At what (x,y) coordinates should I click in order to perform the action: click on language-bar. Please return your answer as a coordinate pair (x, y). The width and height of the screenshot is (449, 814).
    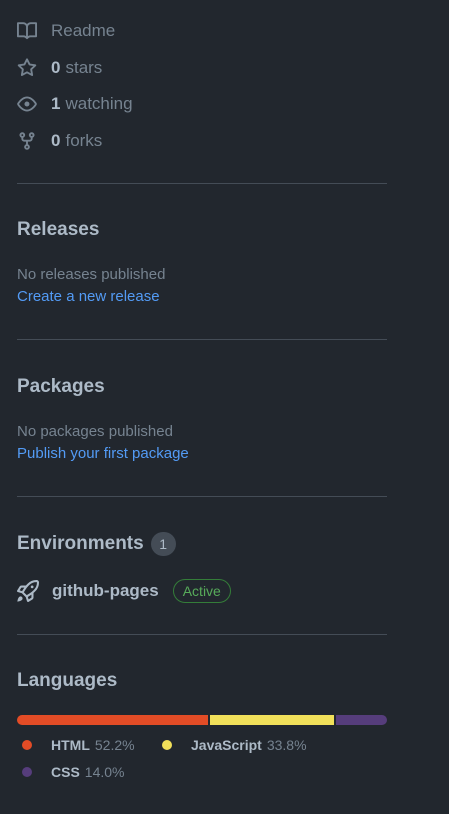
    Looking at the image, I should click on (202, 720).